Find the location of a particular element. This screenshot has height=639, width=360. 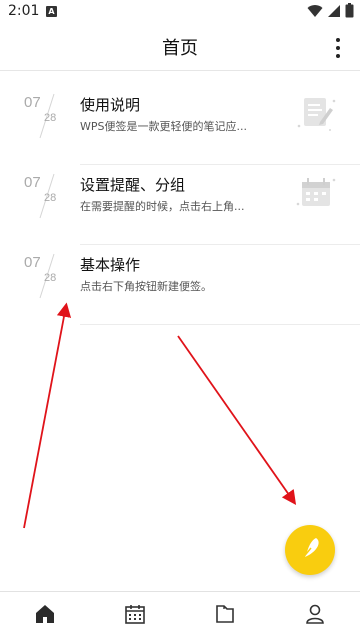

app-header: 首页 is located at coordinates (180, 47).